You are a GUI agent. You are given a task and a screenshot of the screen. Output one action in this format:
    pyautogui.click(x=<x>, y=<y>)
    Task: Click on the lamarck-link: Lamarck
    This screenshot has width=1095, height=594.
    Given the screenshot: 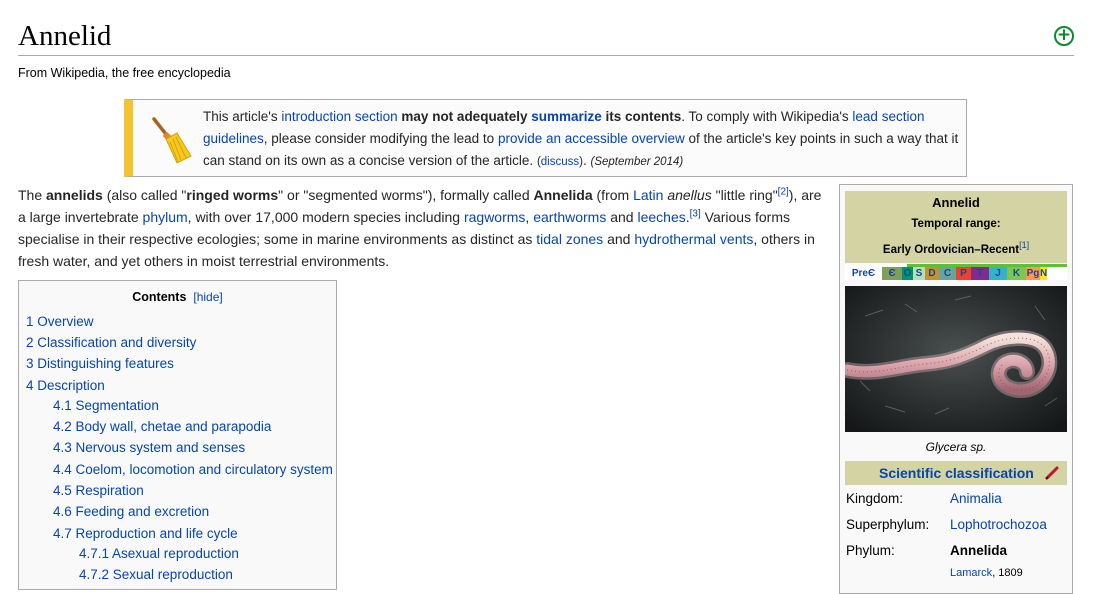 What is the action you would take?
    pyautogui.click(x=971, y=573)
    